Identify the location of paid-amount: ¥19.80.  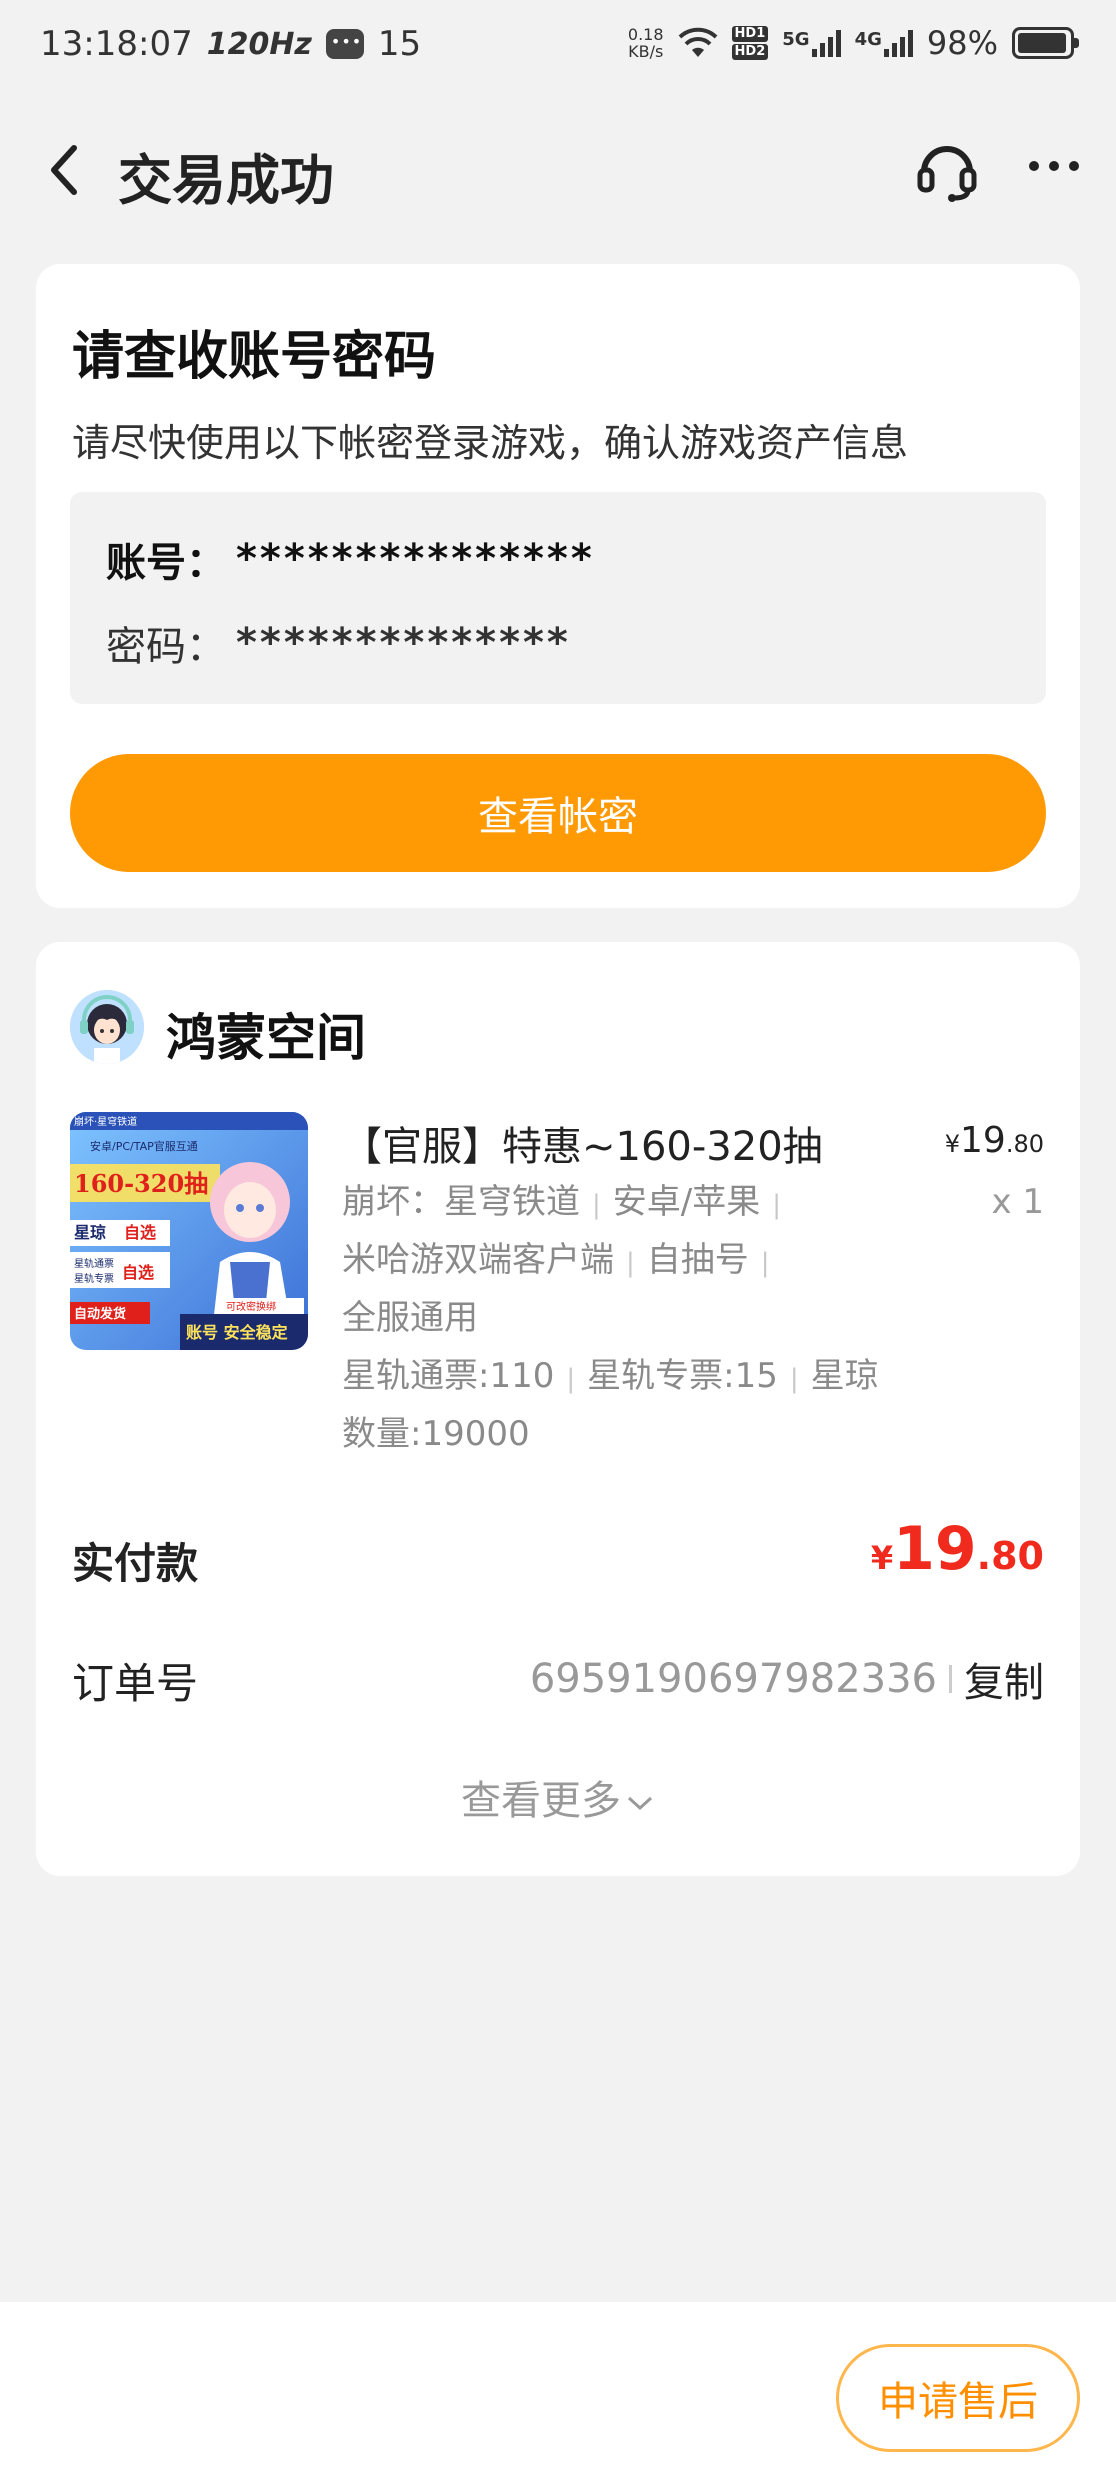
(957, 1549).